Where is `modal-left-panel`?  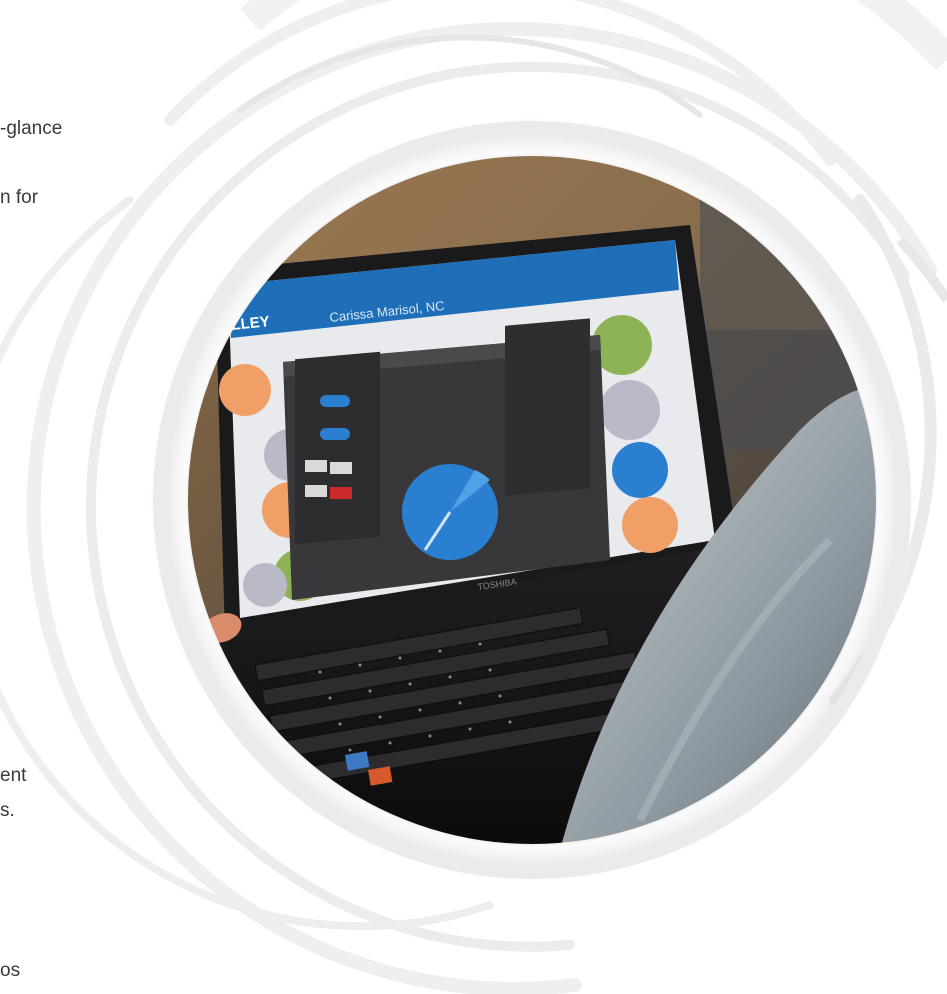 modal-left-panel is located at coordinates (337, 448).